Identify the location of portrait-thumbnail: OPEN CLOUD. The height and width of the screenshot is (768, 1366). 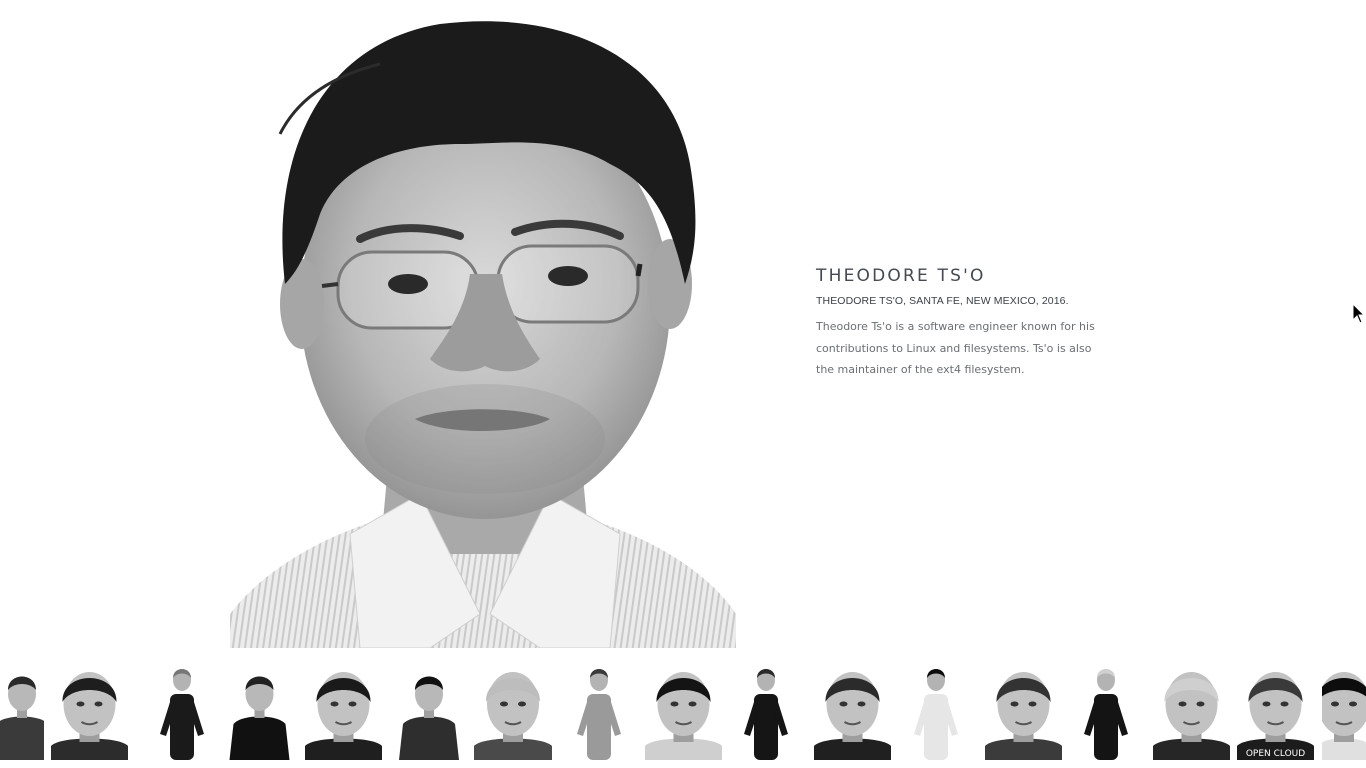
(1275, 712).